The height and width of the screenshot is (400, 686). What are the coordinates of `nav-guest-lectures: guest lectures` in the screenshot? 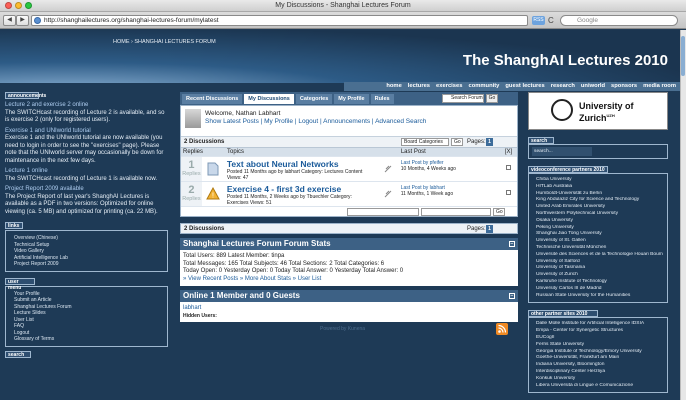 It's located at (524, 86).